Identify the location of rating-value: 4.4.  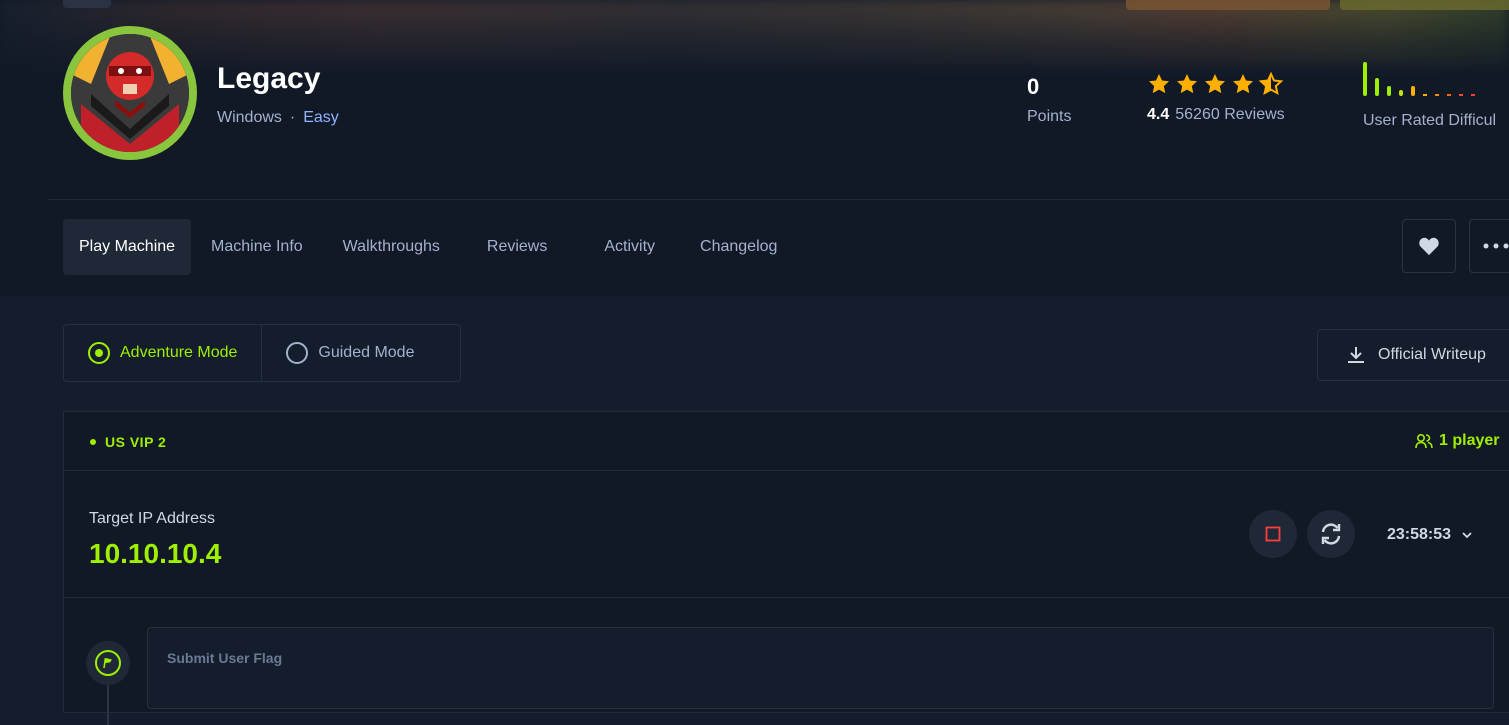
(1158, 114).